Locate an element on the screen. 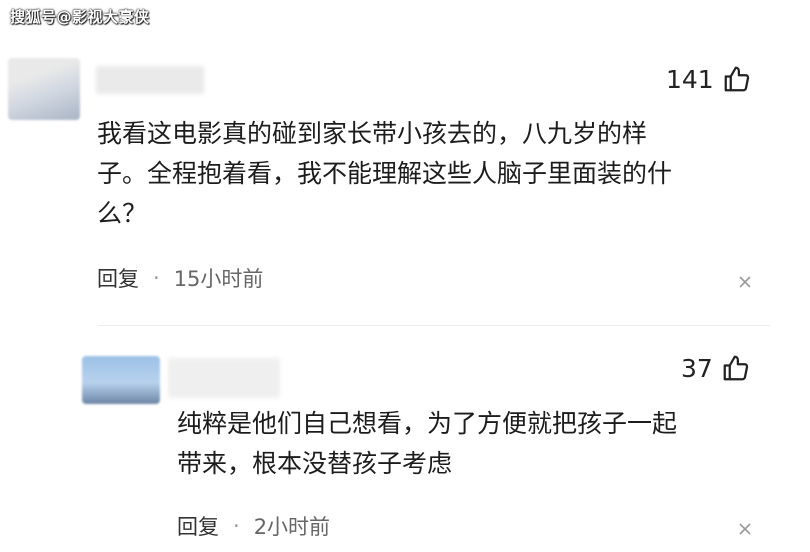 The height and width of the screenshot is (552, 810). comment-meta: 回复 · 2小时前 is located at coordinates (253, 526).